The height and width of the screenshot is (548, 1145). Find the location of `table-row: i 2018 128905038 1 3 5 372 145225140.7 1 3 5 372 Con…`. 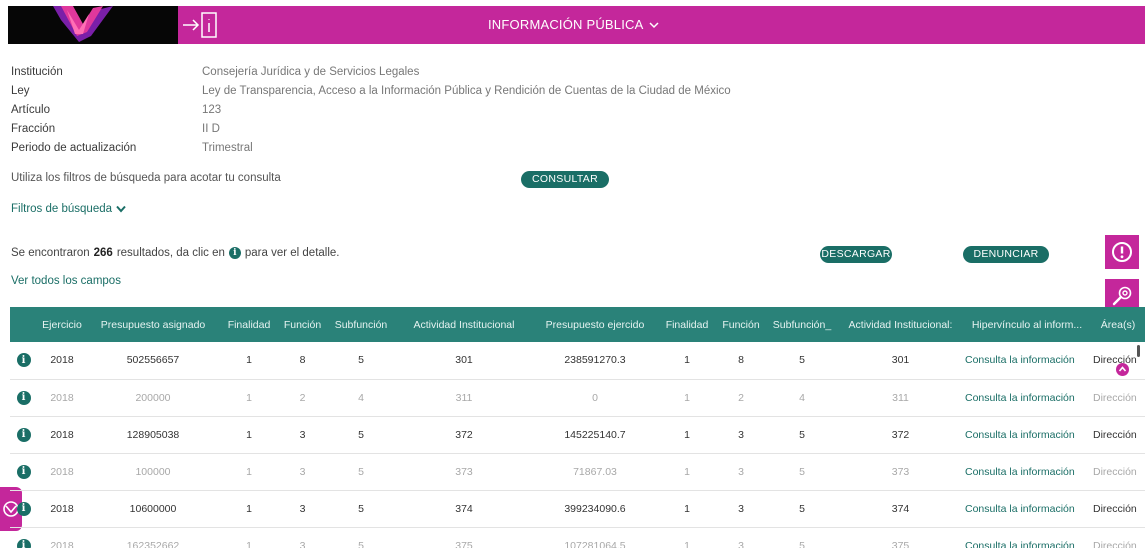

table-row: i 2018 128905038 1 3 5 372 145225140.7 1 3 5 372 Con… is located at coordinates (577, 435).